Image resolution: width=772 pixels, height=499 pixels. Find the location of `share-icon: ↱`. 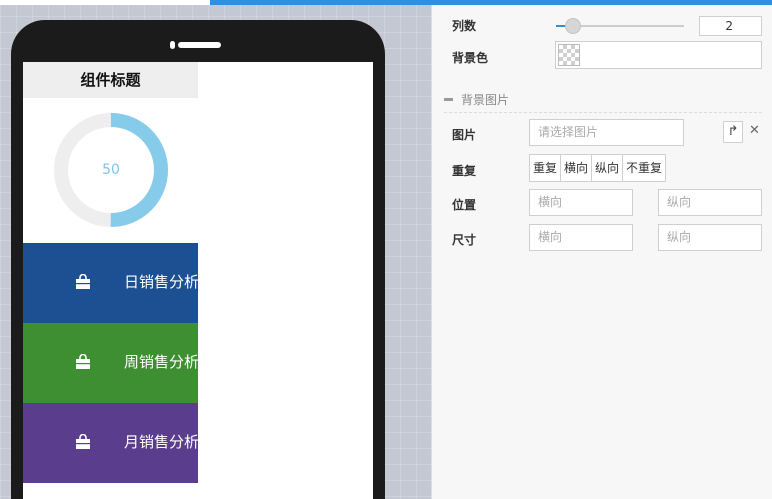

share-icon: ↱ is located at coordinates (733, 132).